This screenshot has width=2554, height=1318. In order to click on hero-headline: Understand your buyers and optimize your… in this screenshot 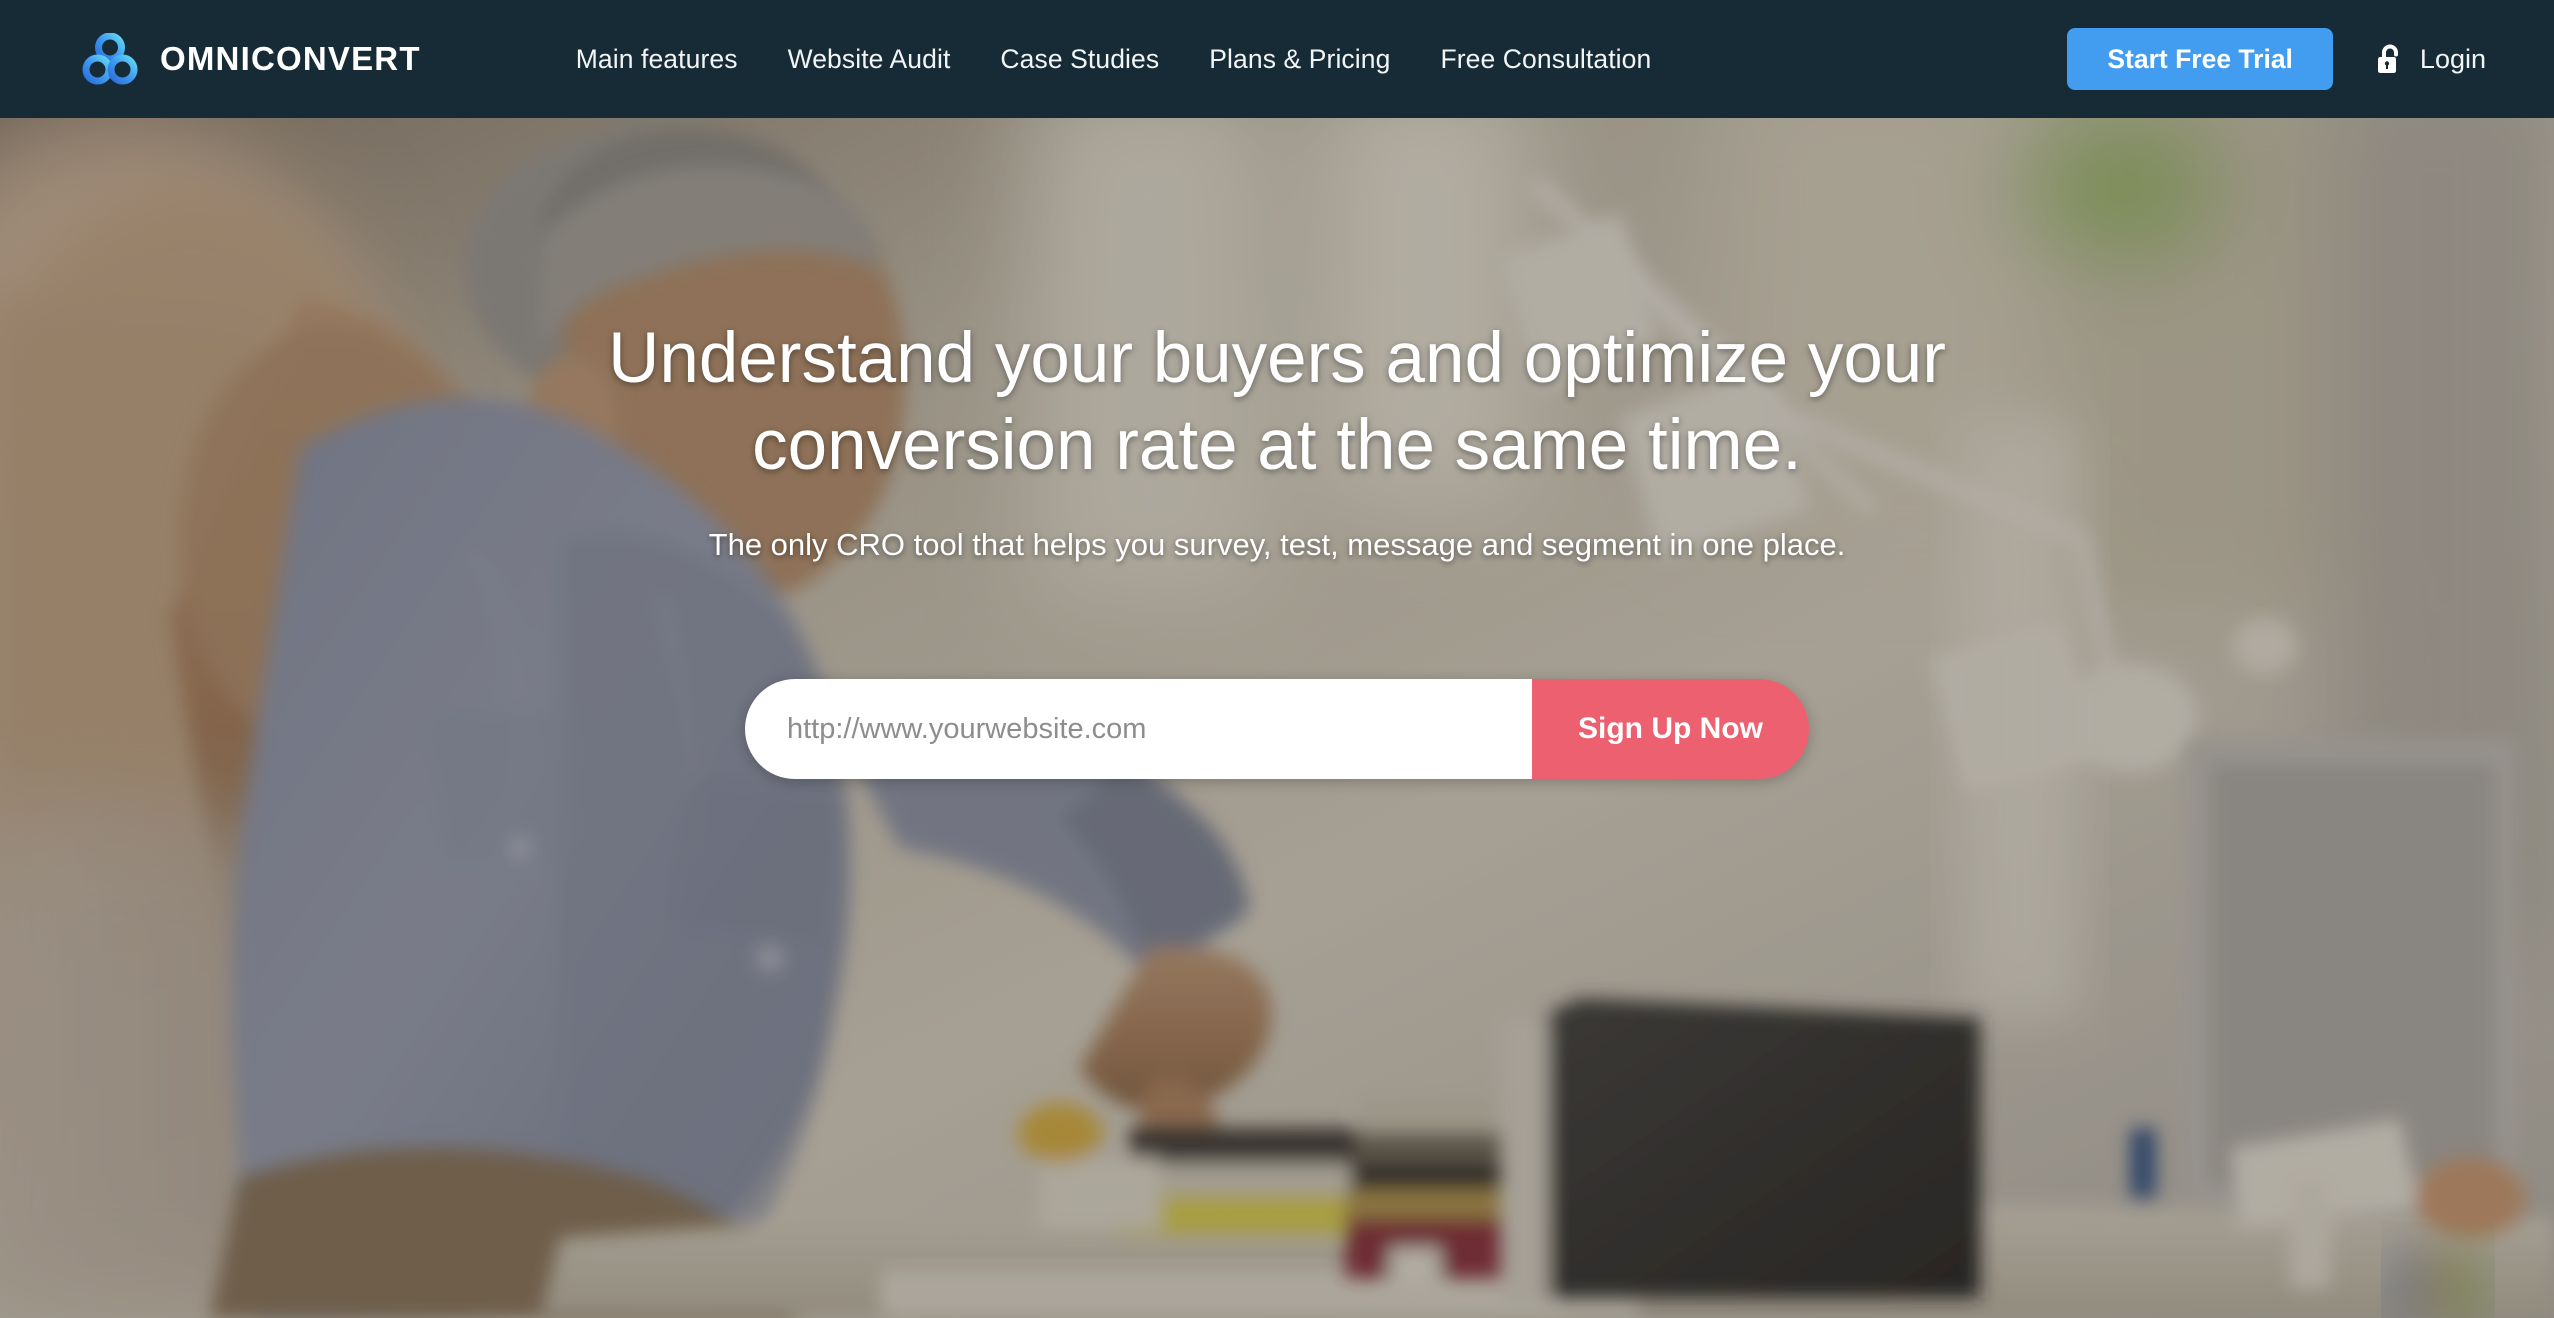, I will do `click(1277, 402)`.